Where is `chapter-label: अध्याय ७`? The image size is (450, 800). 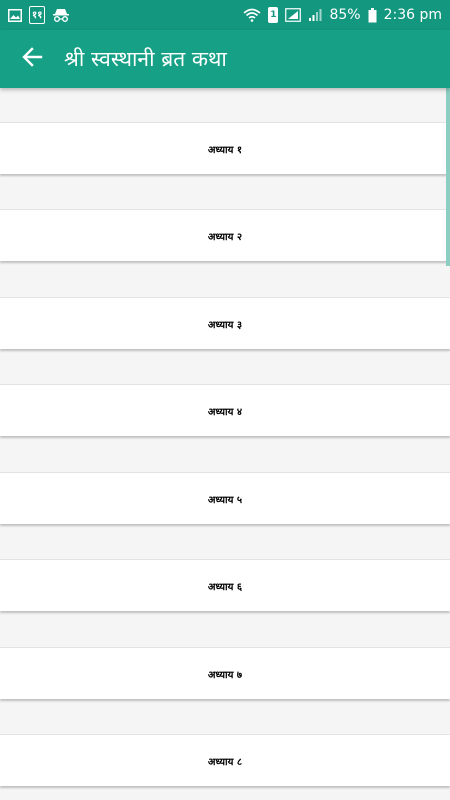
chapter-label: अध्याय ७ is located at coordinates (225, 675).